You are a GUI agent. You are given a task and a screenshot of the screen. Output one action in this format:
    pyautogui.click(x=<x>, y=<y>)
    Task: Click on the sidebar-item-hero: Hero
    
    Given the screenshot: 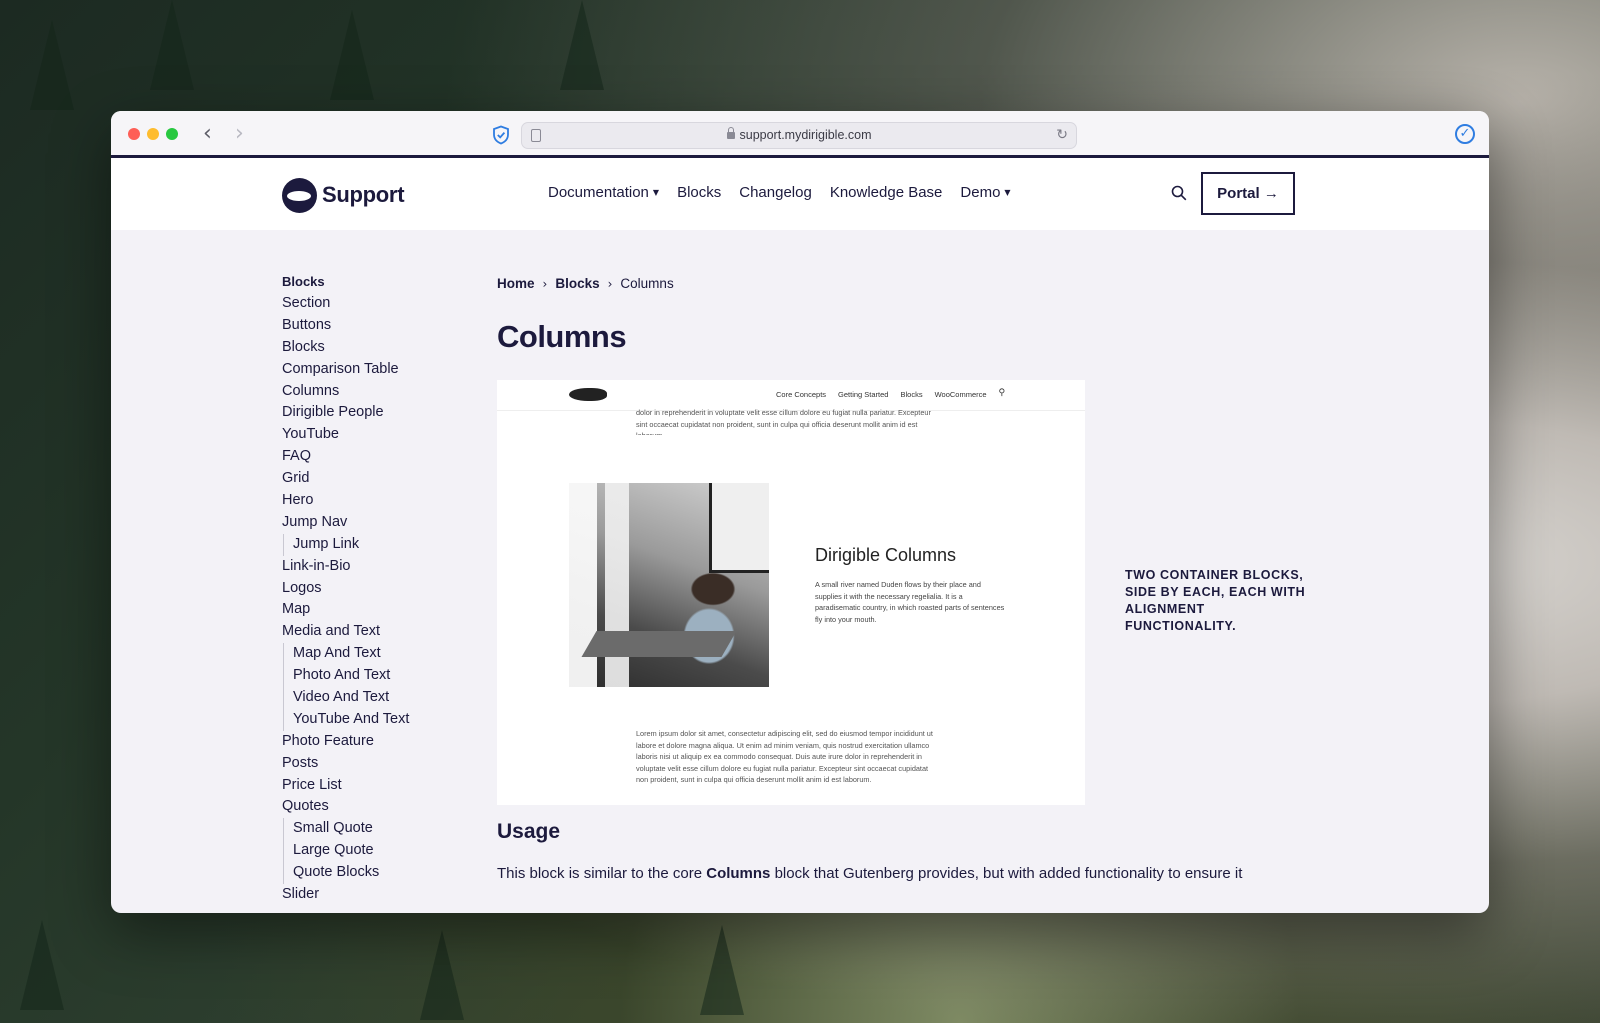 What is the action you would take?
    pyautogui.click(x=377, y=501)
    